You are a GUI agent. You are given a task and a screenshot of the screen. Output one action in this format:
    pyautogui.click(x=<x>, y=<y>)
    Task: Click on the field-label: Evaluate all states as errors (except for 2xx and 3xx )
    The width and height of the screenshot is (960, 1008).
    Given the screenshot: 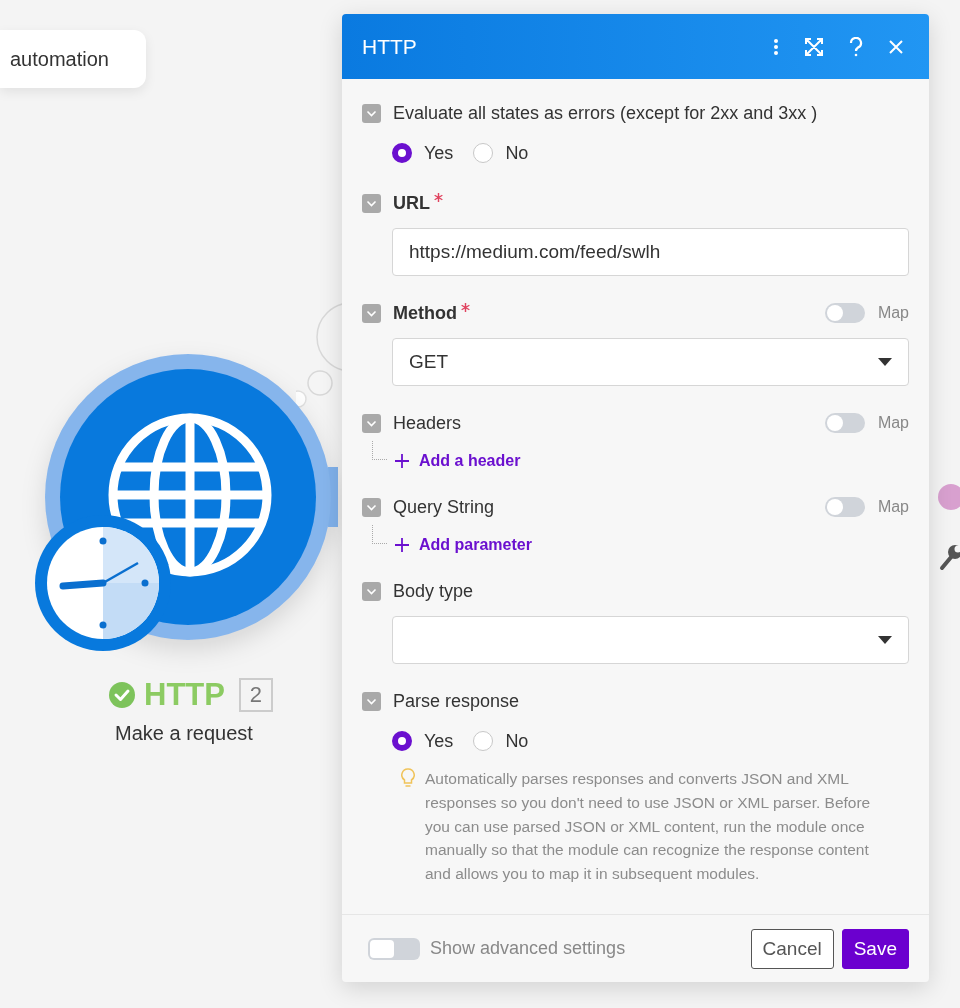 What is the action you would take?
    pyautogui.click(x=605, y=113)
    